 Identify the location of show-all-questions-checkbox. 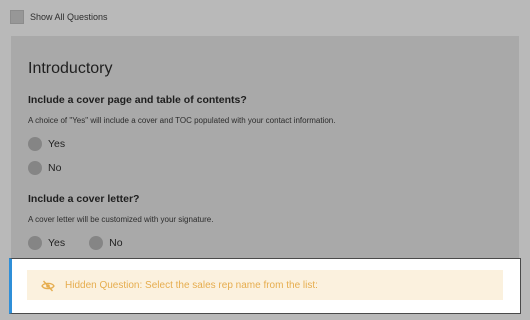
(17, 17).